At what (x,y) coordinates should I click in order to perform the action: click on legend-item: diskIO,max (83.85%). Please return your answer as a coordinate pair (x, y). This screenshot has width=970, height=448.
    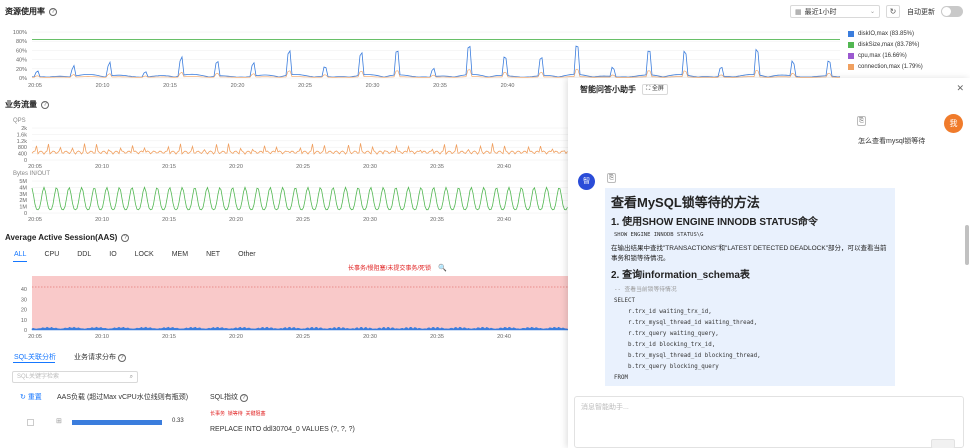
    Looking at the image, I should click on (885, 33).